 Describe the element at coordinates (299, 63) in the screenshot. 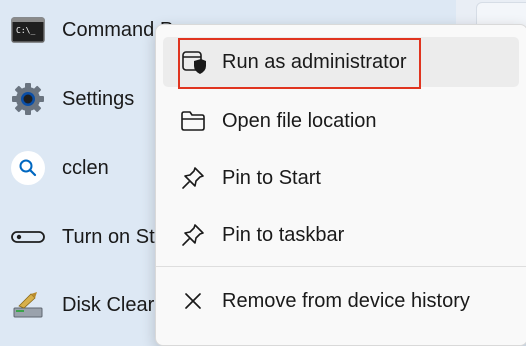

I see `highlight-annotation-box` at that location.